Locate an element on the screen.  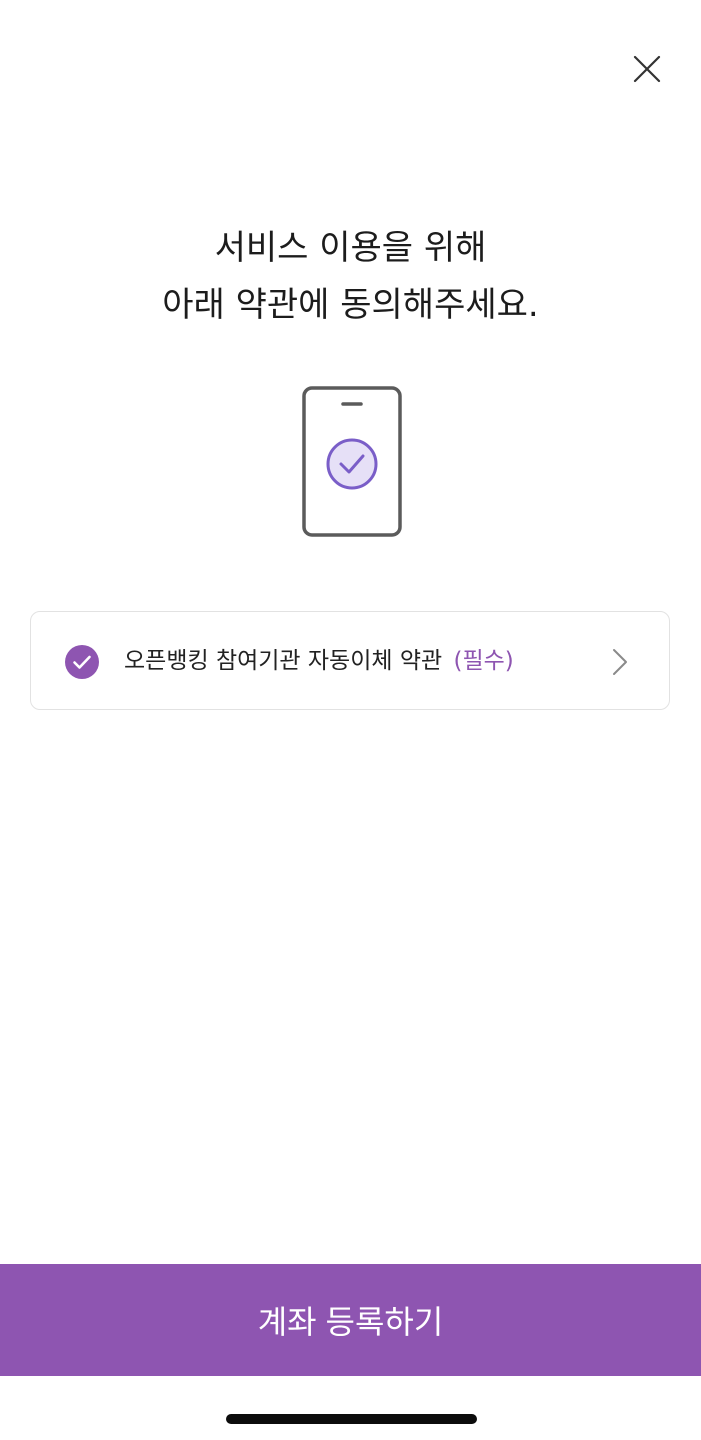
required-badge: (필수) is located at coordinates (483, 661).